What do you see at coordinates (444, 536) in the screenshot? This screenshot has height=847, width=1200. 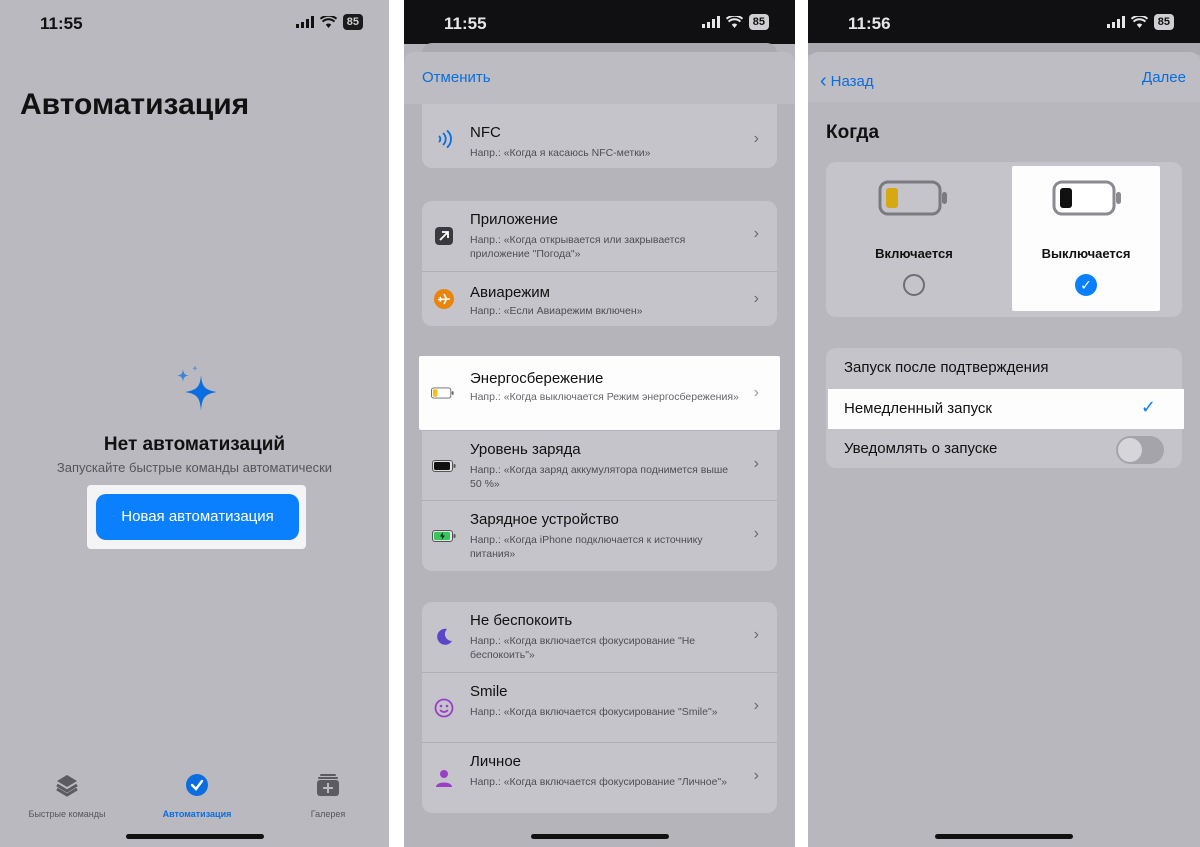 I see `charging-battery-icon` at bounding box center [444, 536].